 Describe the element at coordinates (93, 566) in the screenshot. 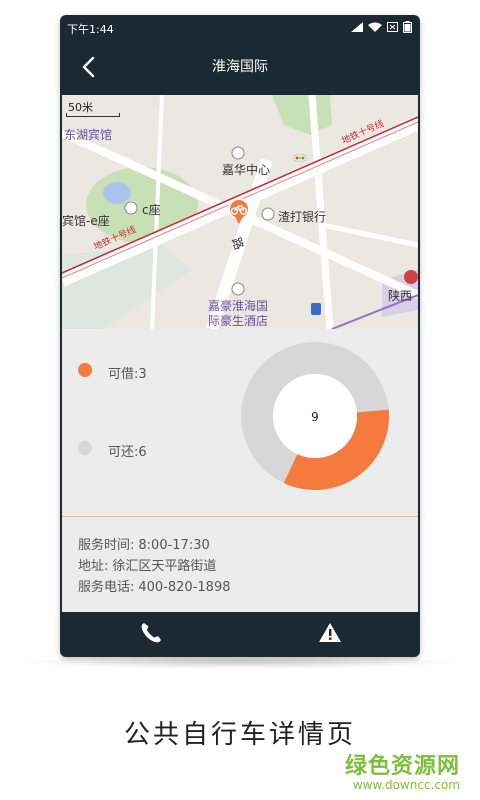

I see `address-label: 地址:` at that location.